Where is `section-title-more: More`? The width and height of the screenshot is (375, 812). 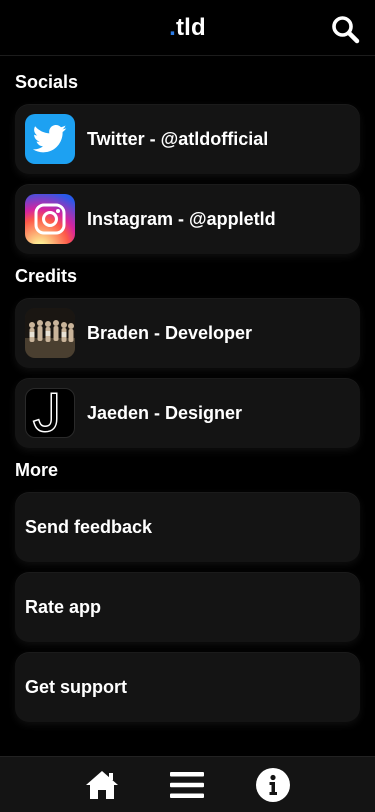 section-title-more: More is located at coordinates (37, 470).